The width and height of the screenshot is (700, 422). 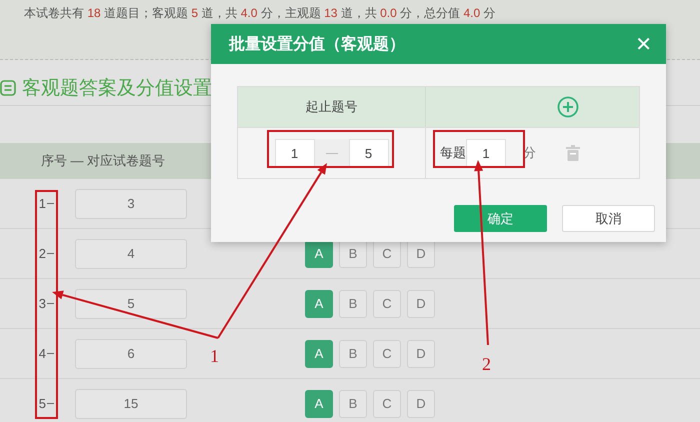 I want to click on cancel-button: 取消, so click(x=608, y=218).